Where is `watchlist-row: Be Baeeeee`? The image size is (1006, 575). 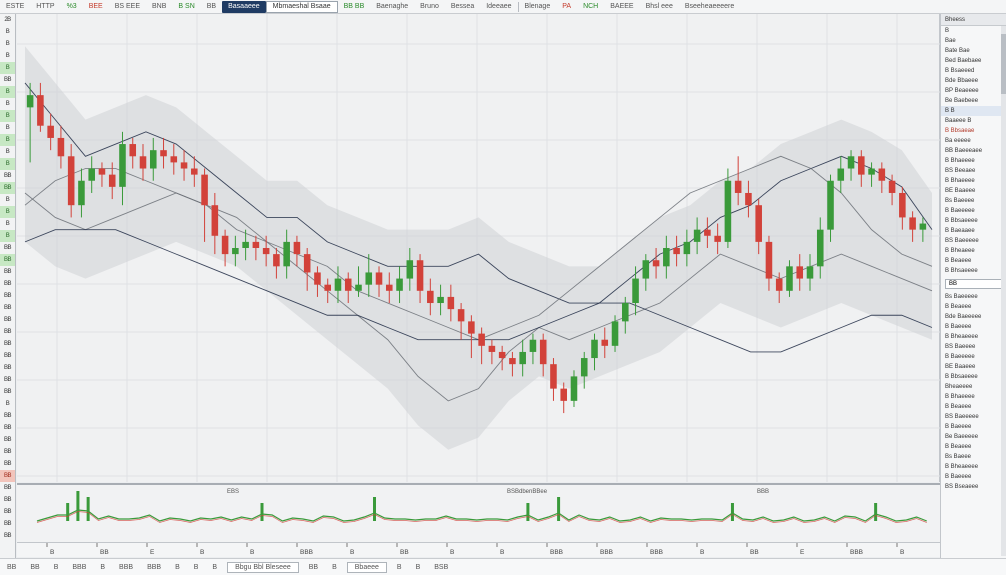 watchlist-row: Be Baeeeee is located at coordinates (973, 437).